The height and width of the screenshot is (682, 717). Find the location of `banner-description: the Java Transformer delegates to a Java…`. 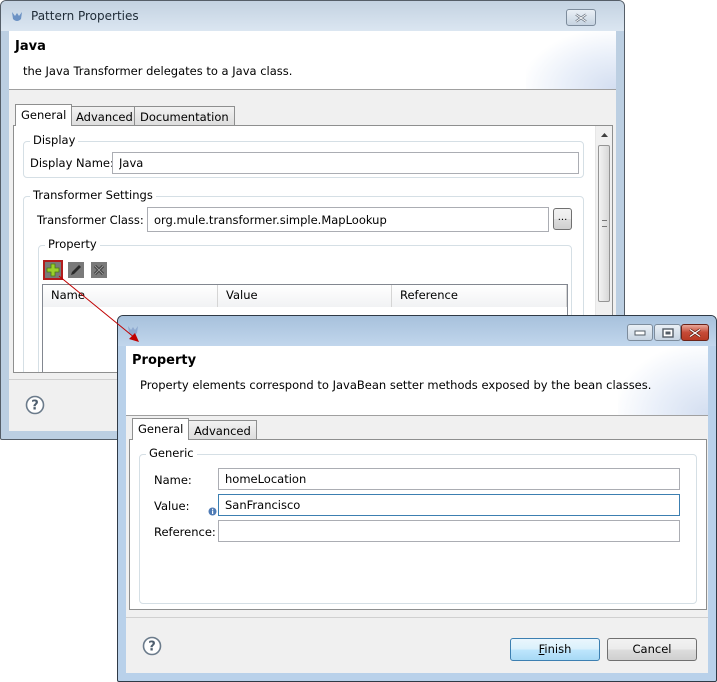

banner-description: the Java Transformer delegates to a Java… is located at coordinates (158, 71).